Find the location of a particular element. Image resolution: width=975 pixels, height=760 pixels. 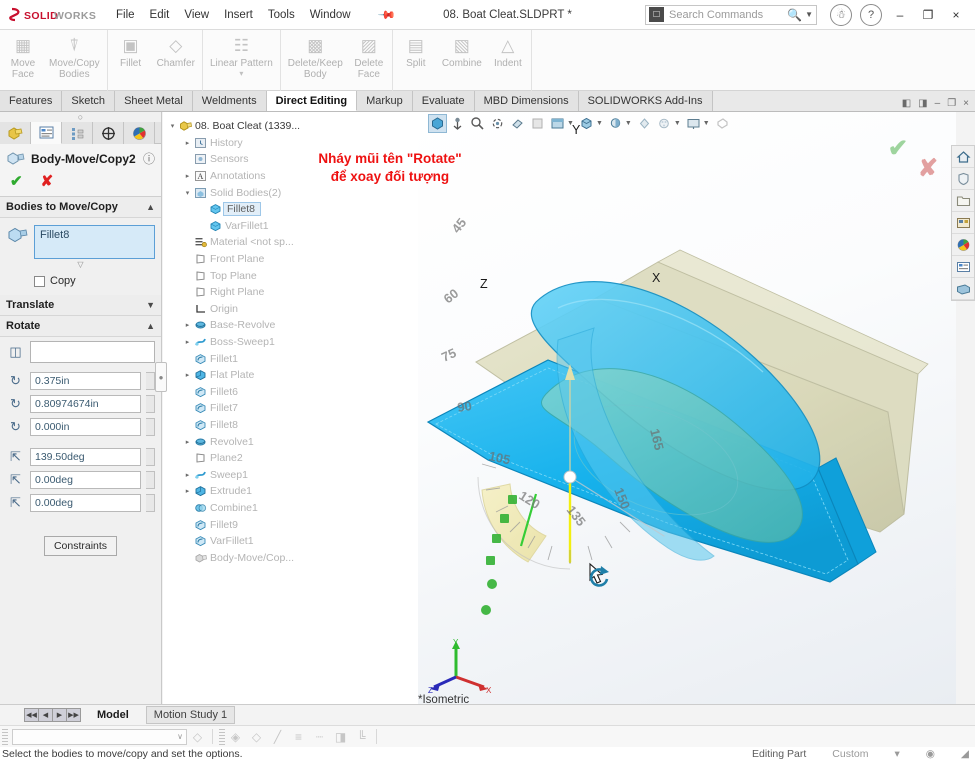

confirm-ok-overlay: ✔ is located at coordinates (898, 148).